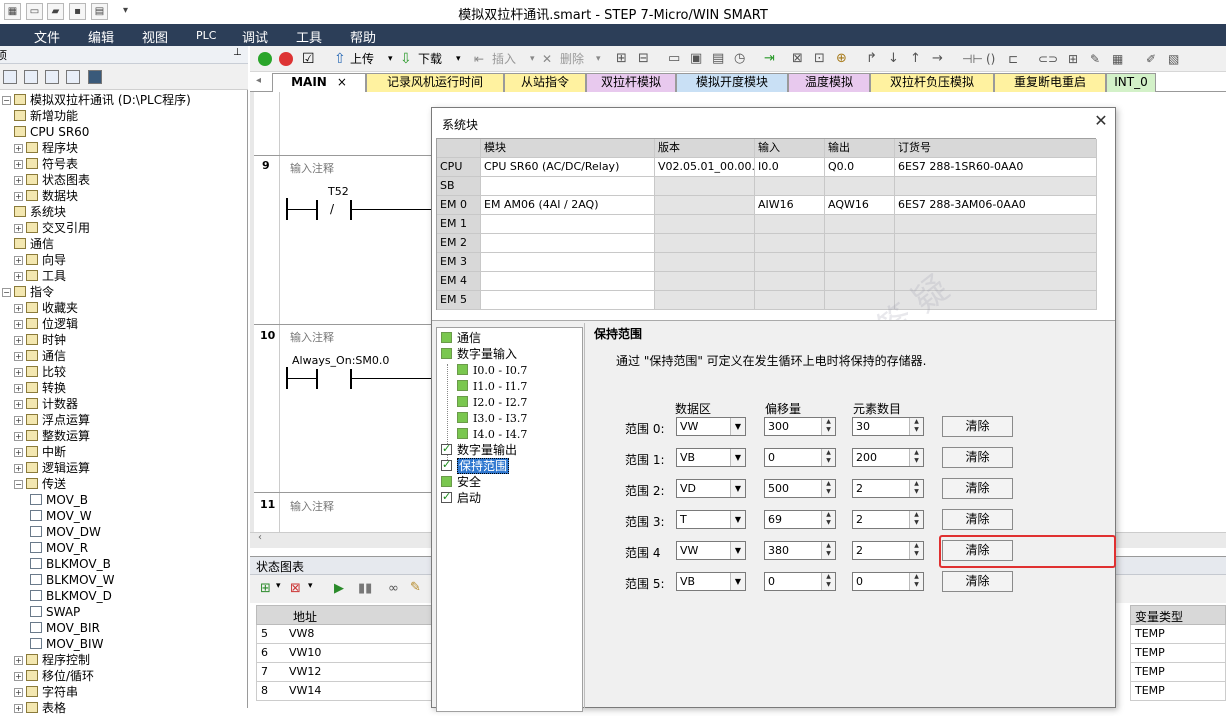  Describe the element at coordinates (265, 588) in the screenshot. I see `add-row-icon: ⊞` at that location.